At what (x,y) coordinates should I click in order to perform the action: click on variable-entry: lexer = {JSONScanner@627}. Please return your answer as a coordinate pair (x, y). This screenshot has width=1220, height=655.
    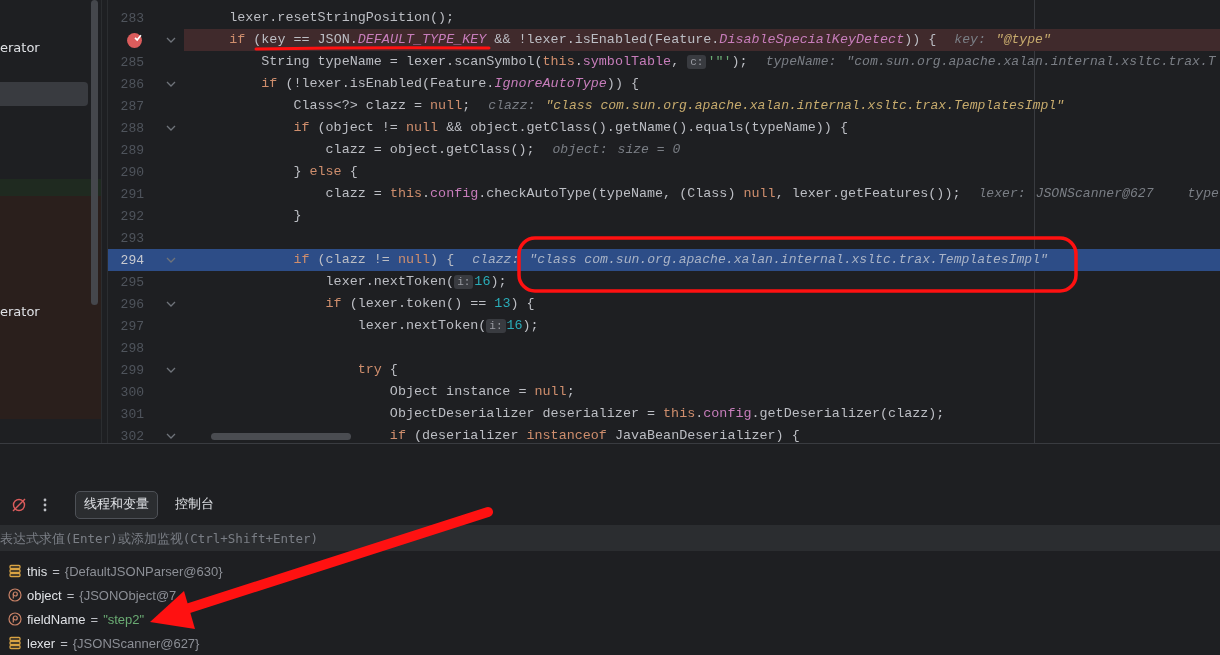
    Looking at the image, I should click on (113, 643).